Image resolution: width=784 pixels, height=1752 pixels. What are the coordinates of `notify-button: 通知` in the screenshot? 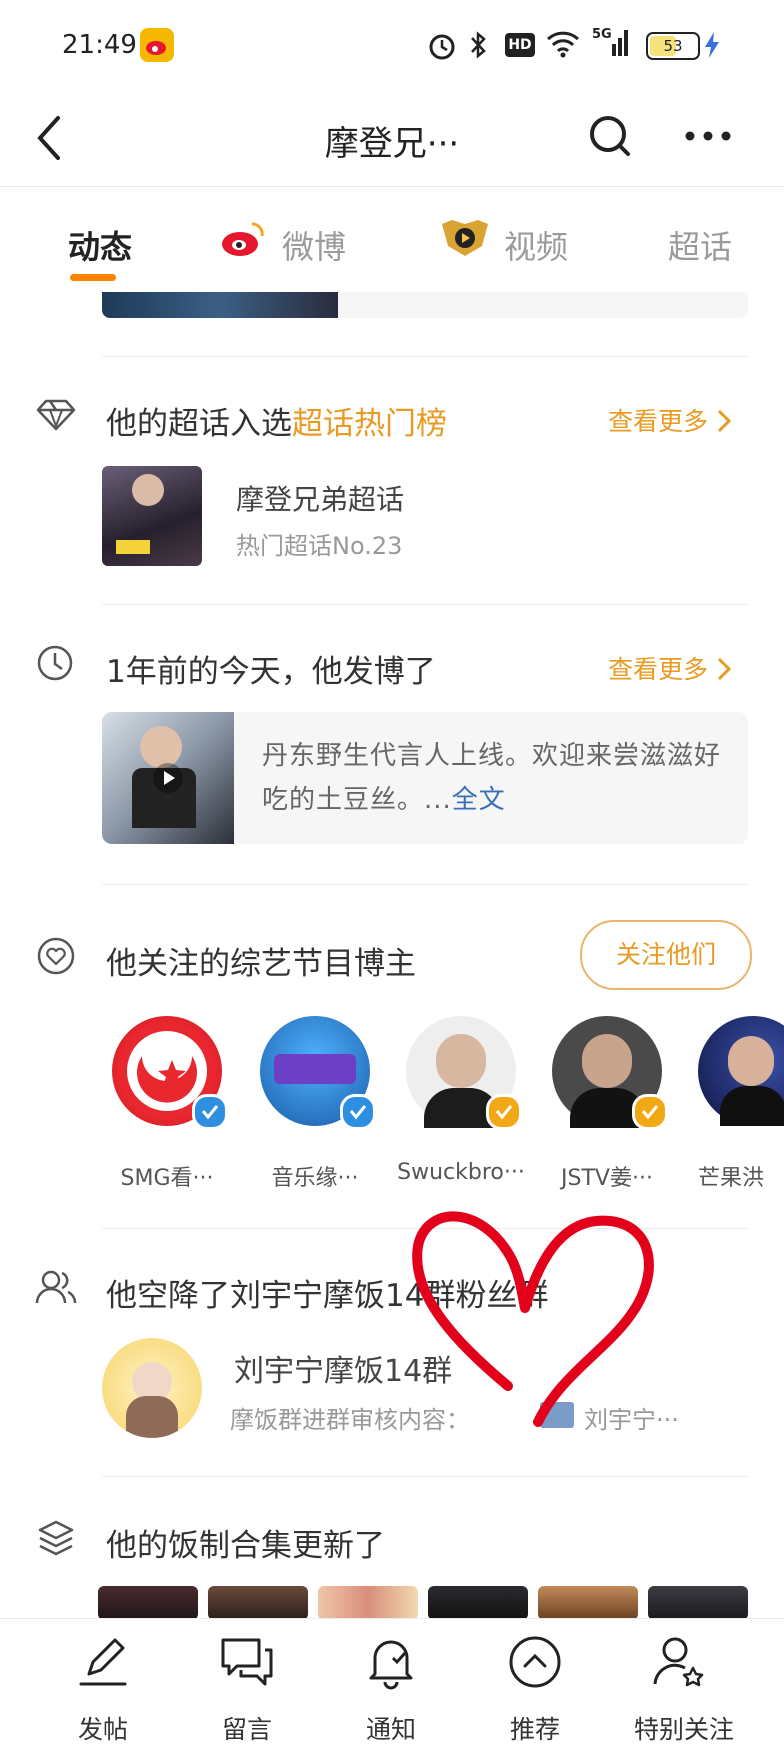 It's located at (391, 1684).